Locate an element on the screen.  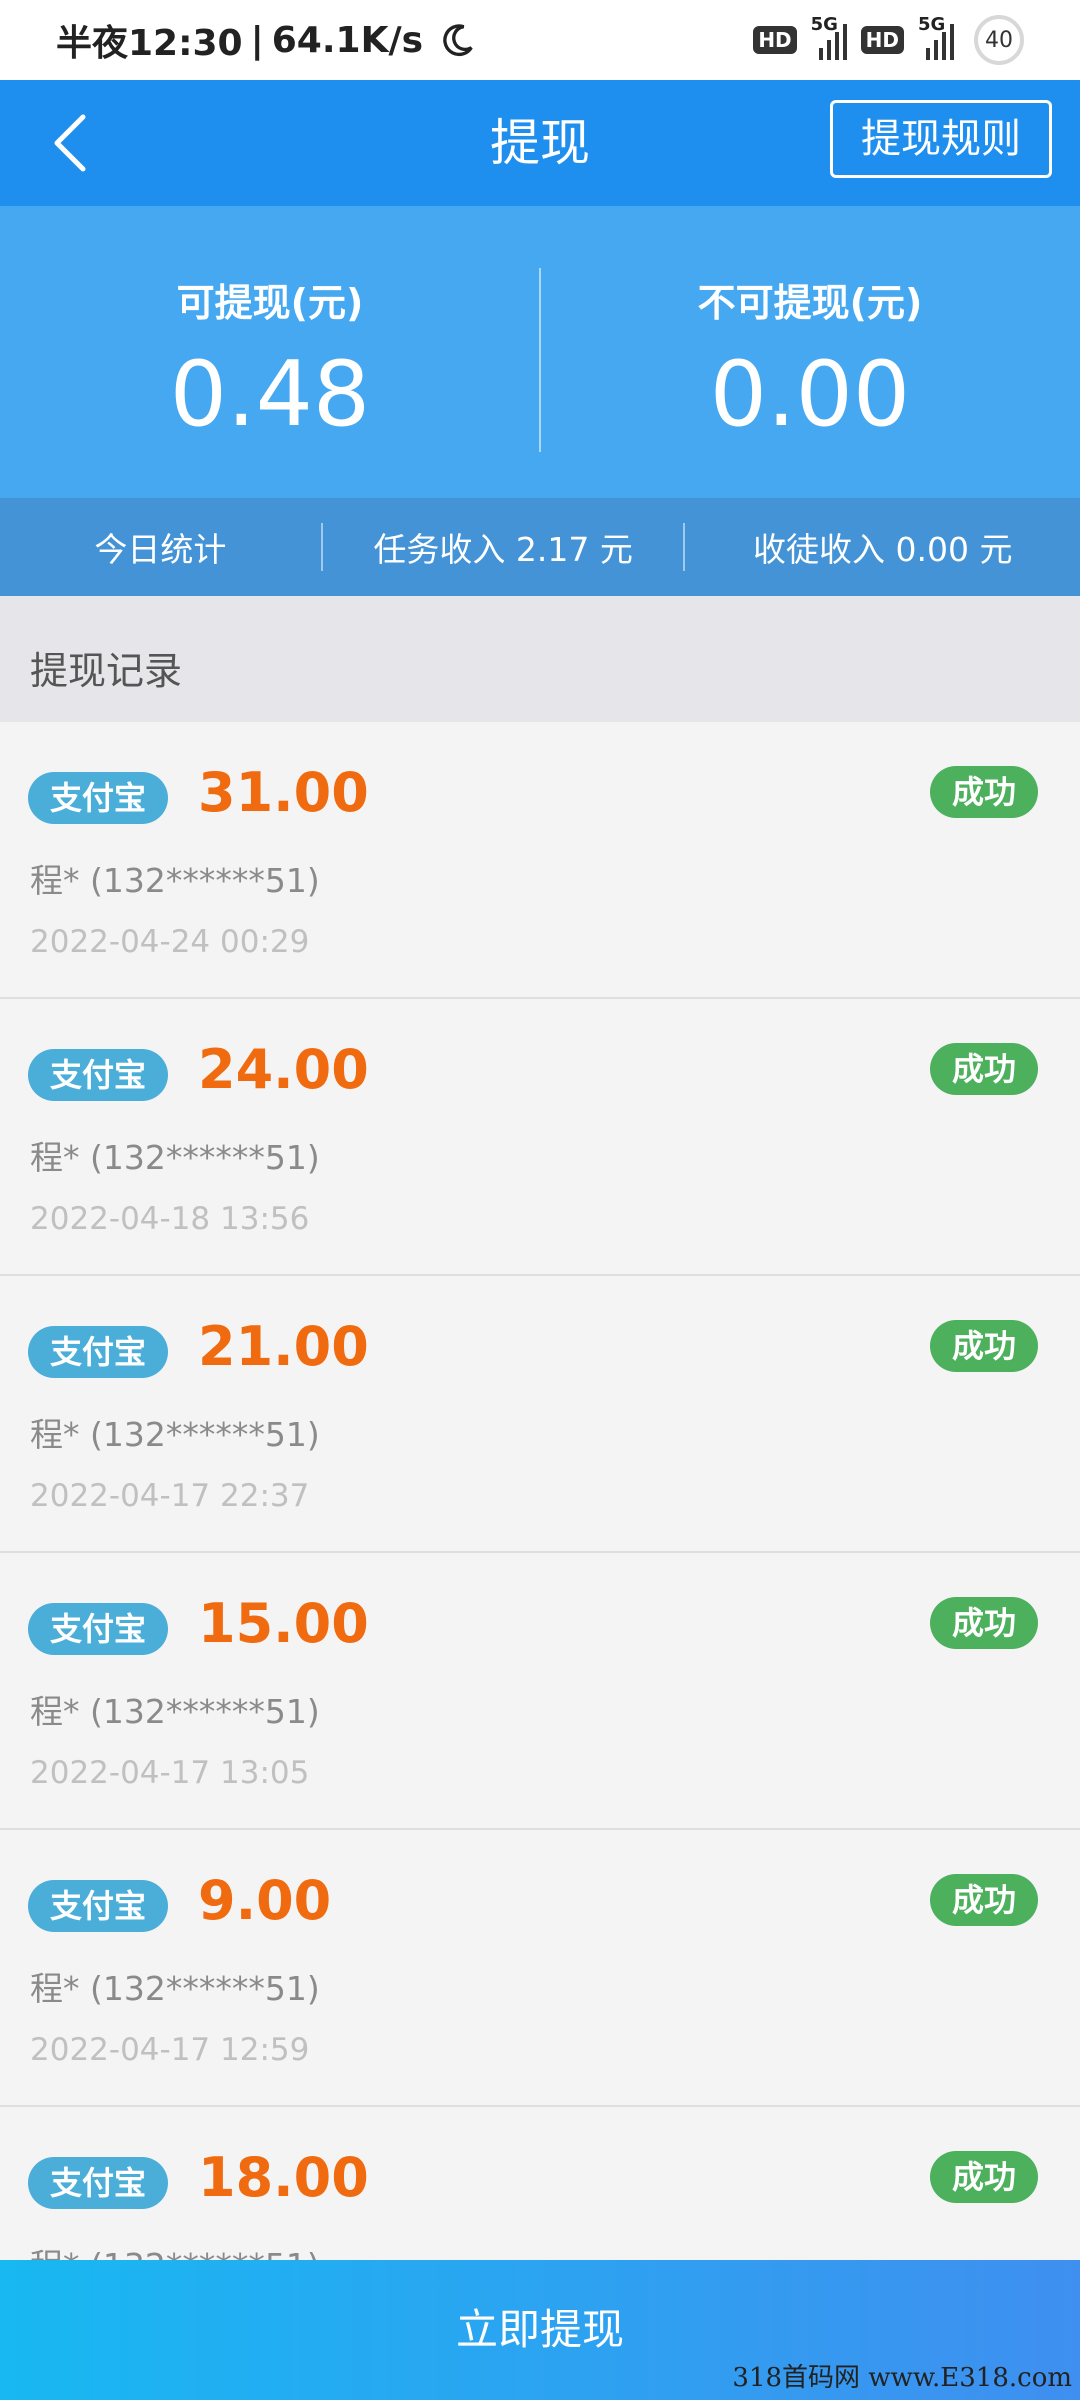
watermark-text: 318首码网 www.E318.com is located at coordinates (902, 2378).